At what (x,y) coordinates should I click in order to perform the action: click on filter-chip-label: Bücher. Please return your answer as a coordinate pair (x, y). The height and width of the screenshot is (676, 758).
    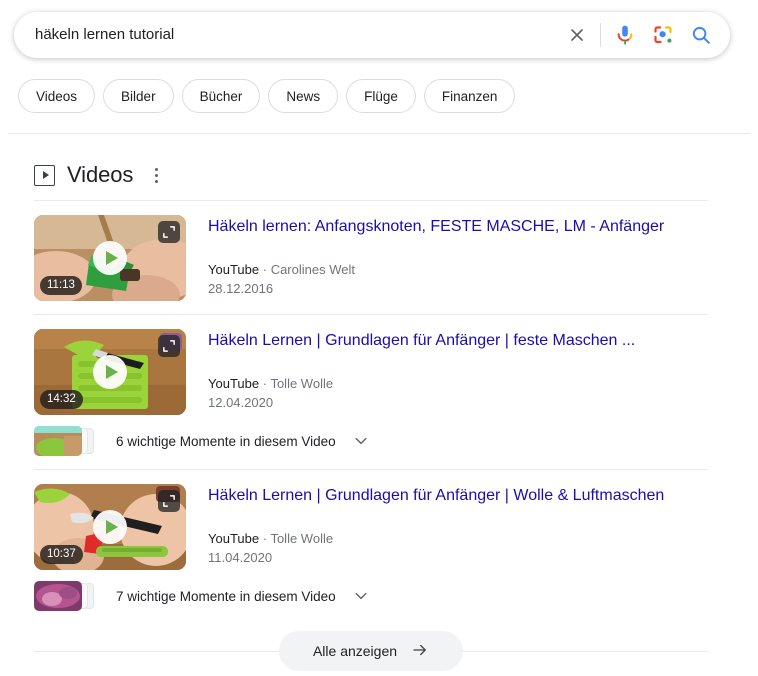
    Looking at the image, I should click on (221, 96).